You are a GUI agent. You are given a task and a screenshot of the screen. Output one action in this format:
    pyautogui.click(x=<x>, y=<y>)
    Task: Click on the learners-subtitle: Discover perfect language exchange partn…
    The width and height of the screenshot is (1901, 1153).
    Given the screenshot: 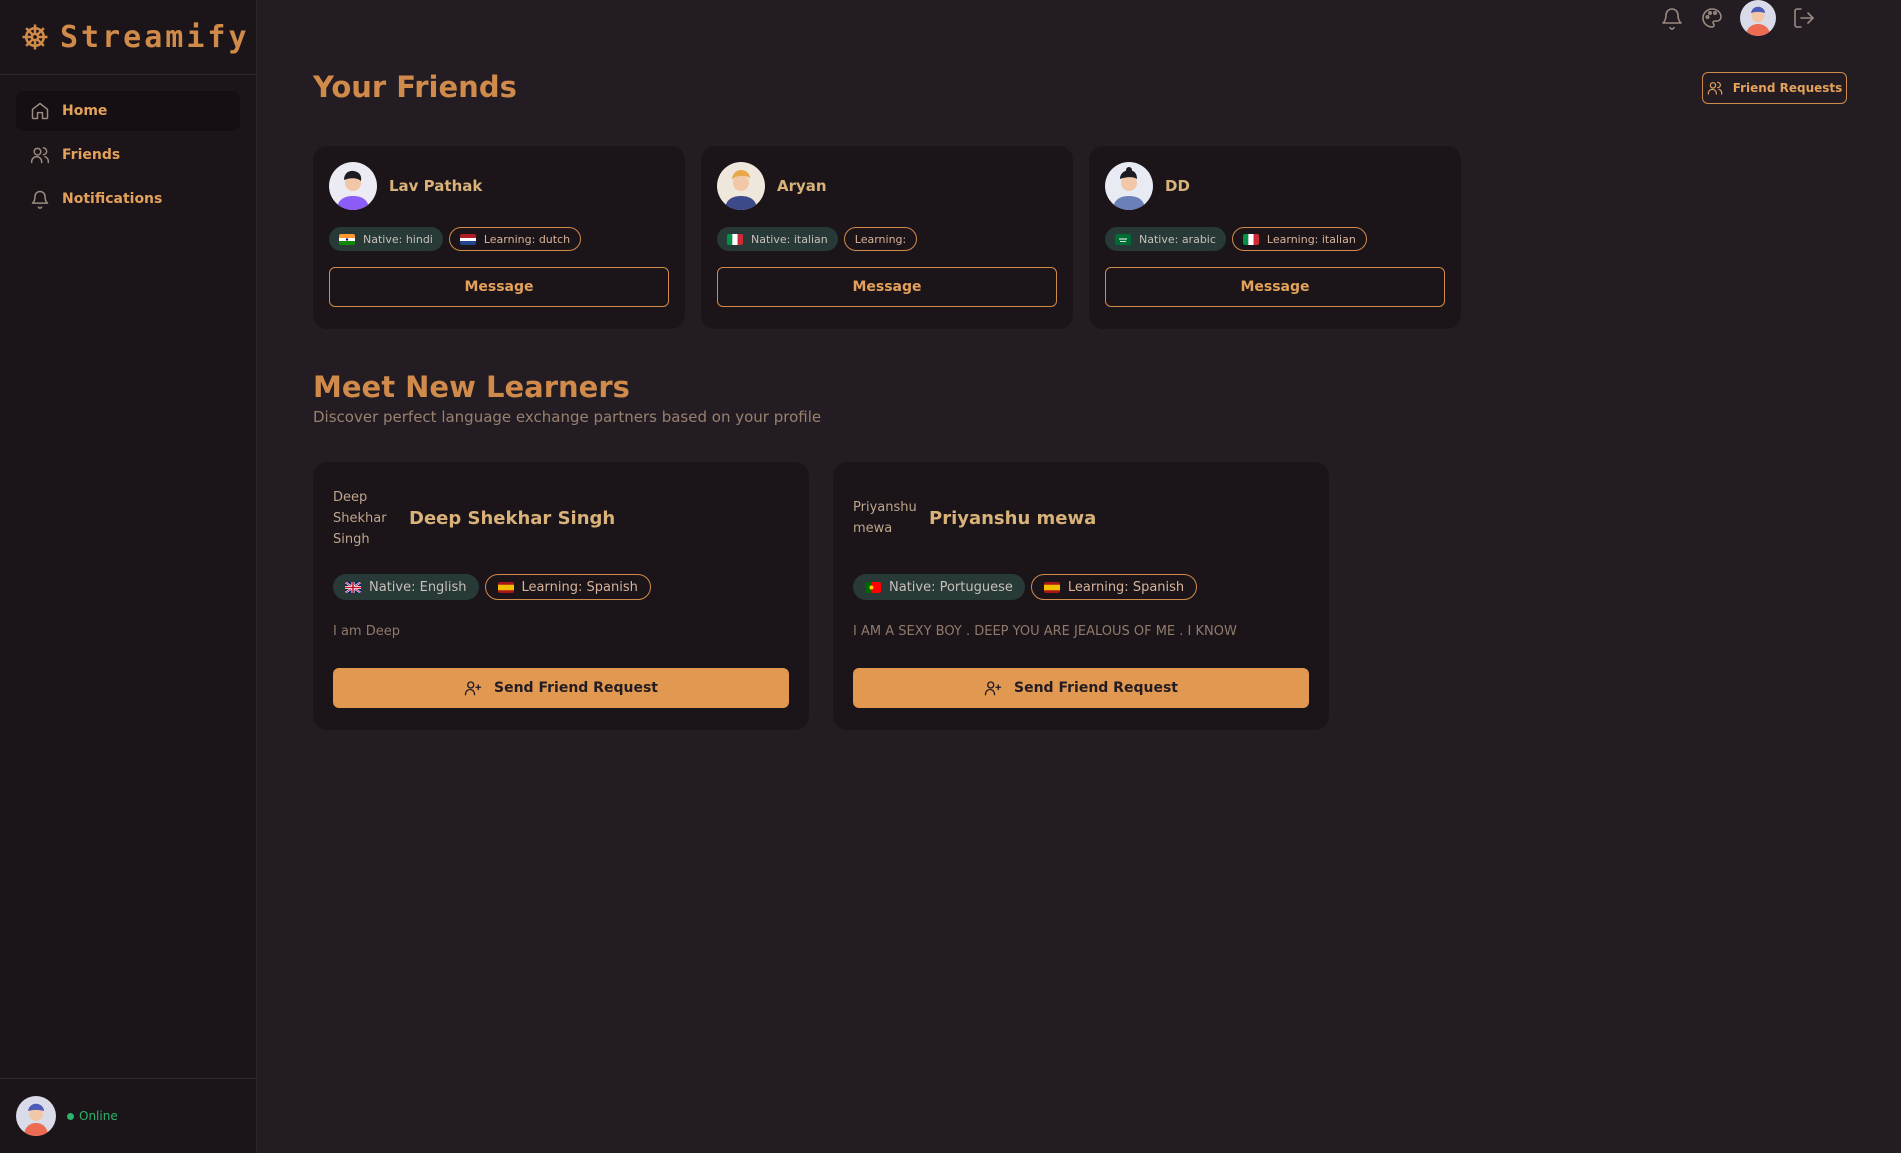 What is the action you would take?
    pyautogui.click(x=567, y=417)
    